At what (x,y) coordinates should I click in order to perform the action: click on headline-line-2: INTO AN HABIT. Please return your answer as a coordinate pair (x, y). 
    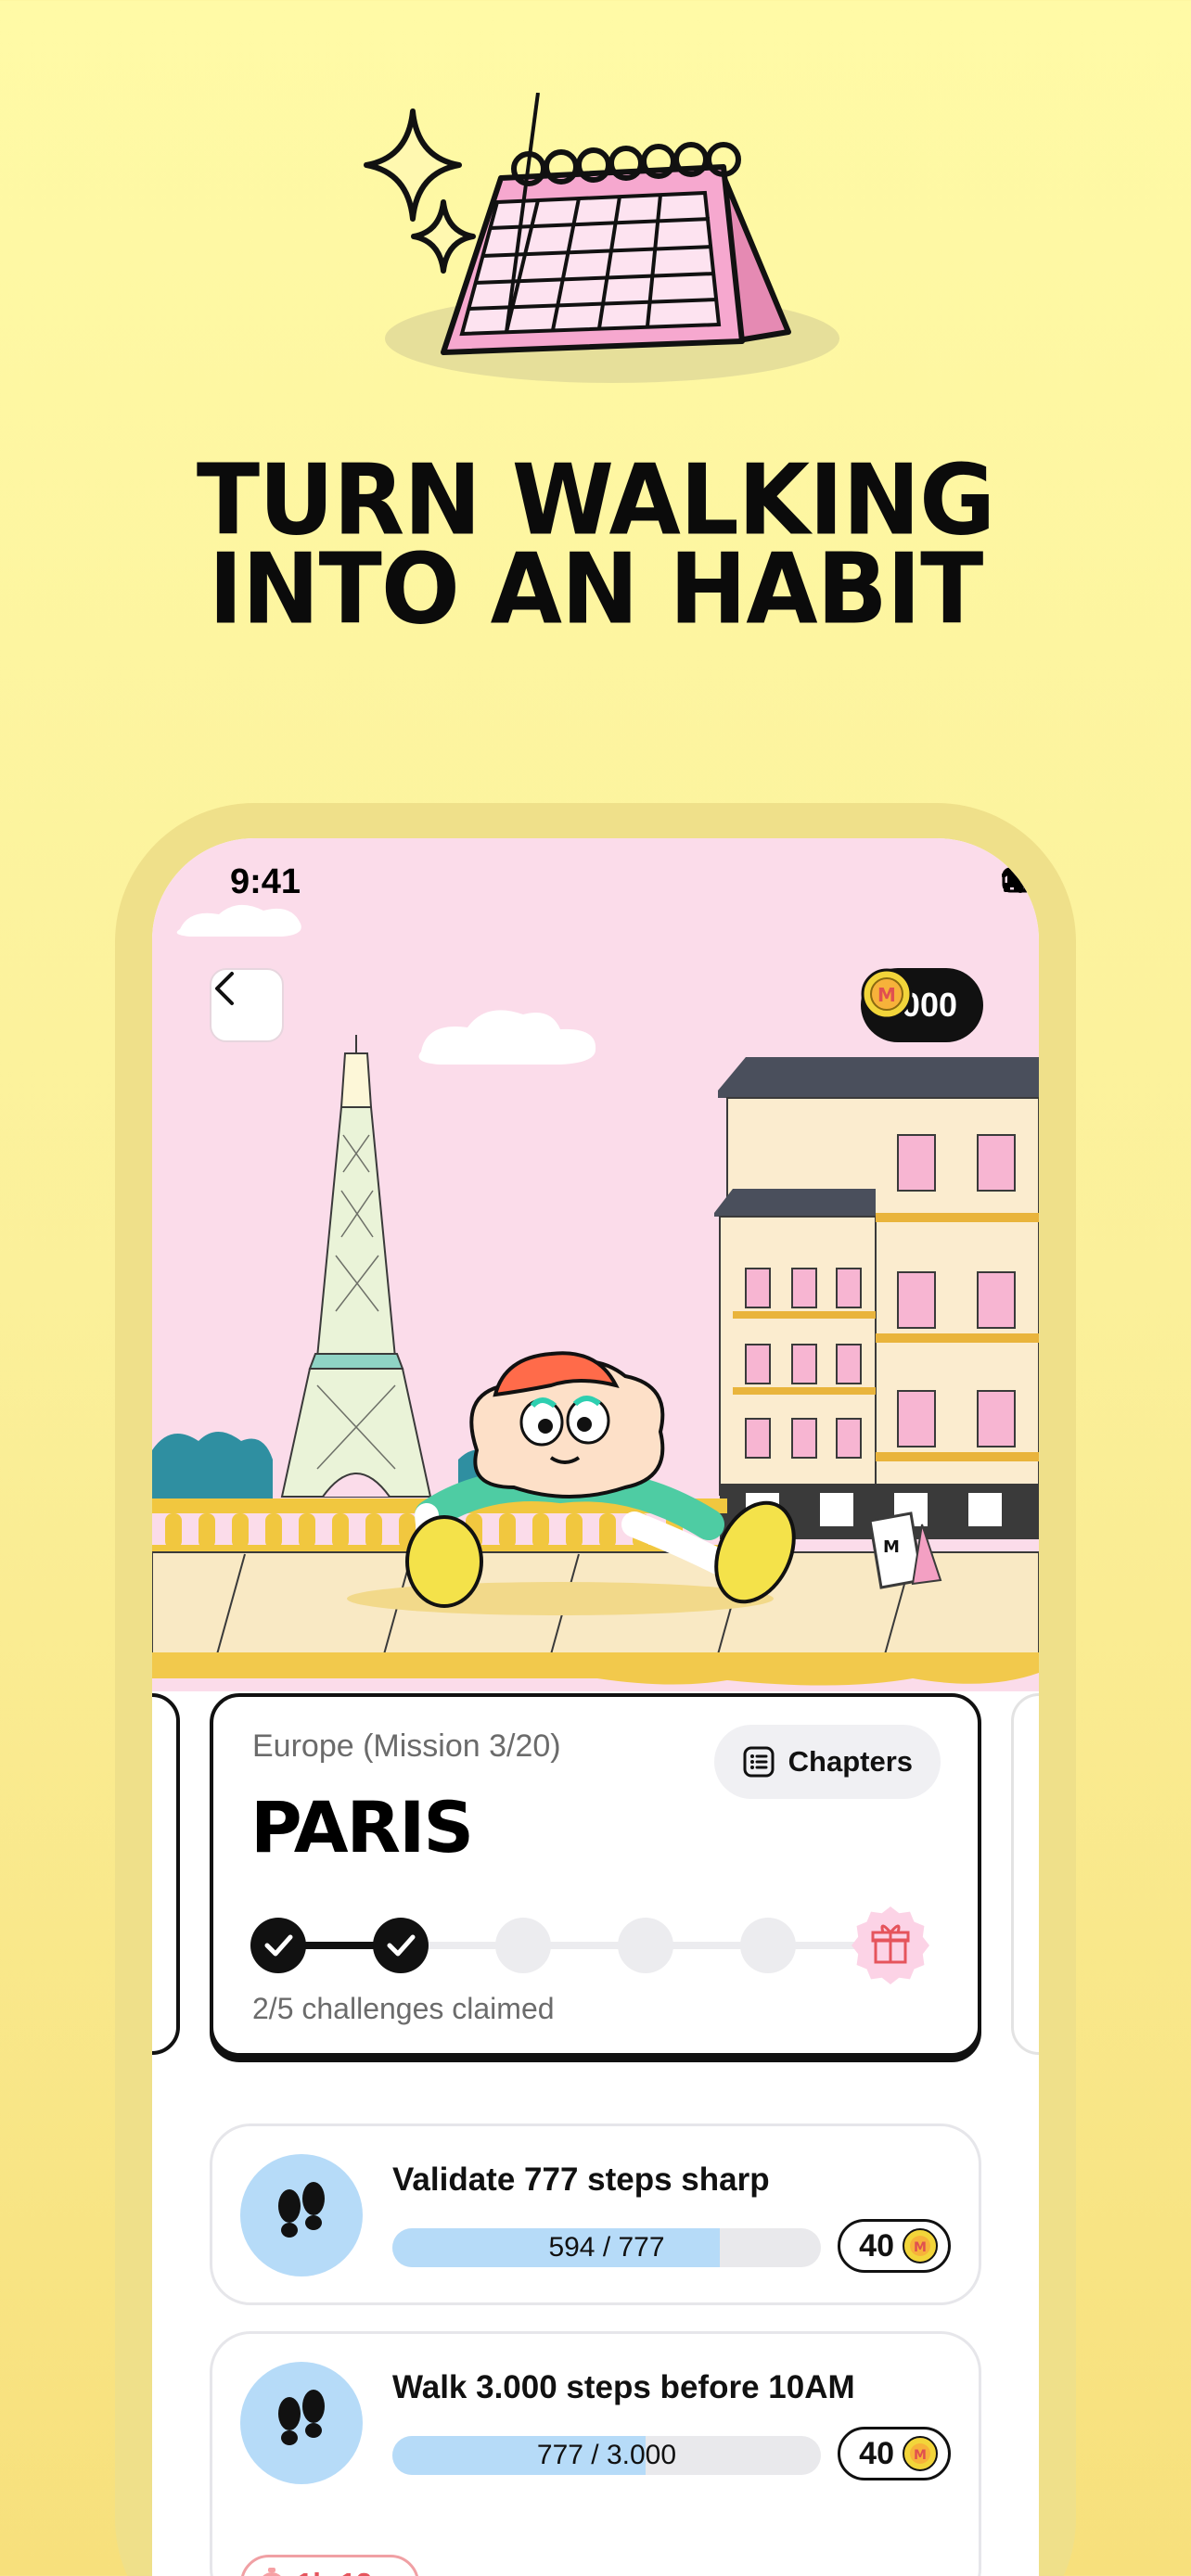
    Looking at the image, I should click on (596, 589).